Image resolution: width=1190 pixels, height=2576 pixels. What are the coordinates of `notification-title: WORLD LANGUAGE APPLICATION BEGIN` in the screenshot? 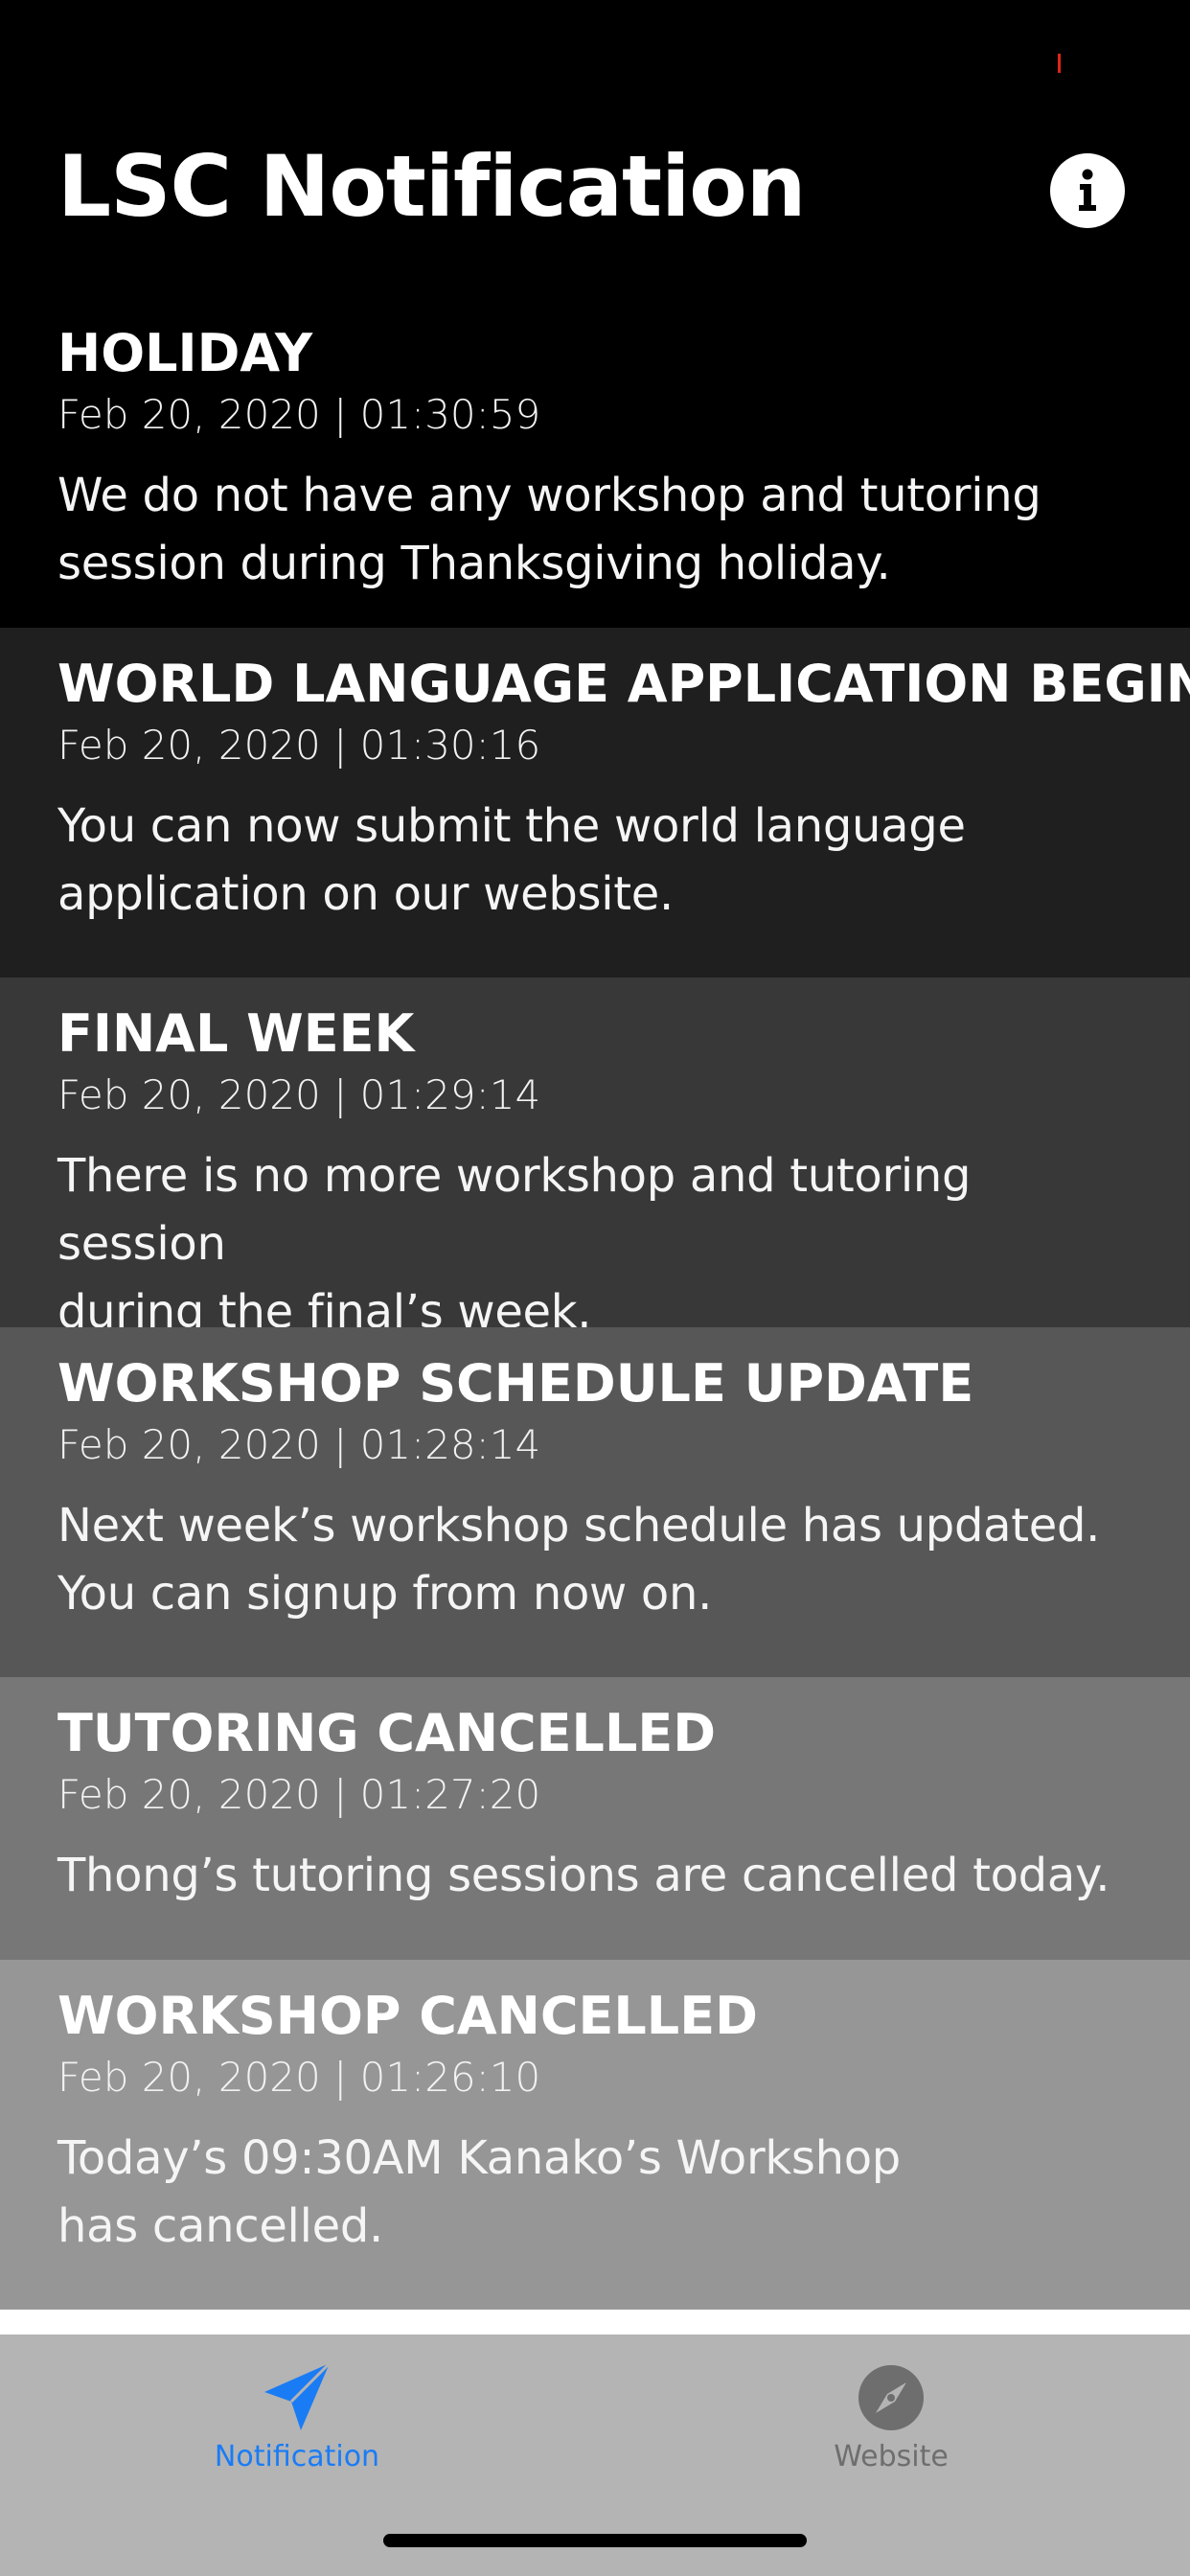 It's located at (623, 684).